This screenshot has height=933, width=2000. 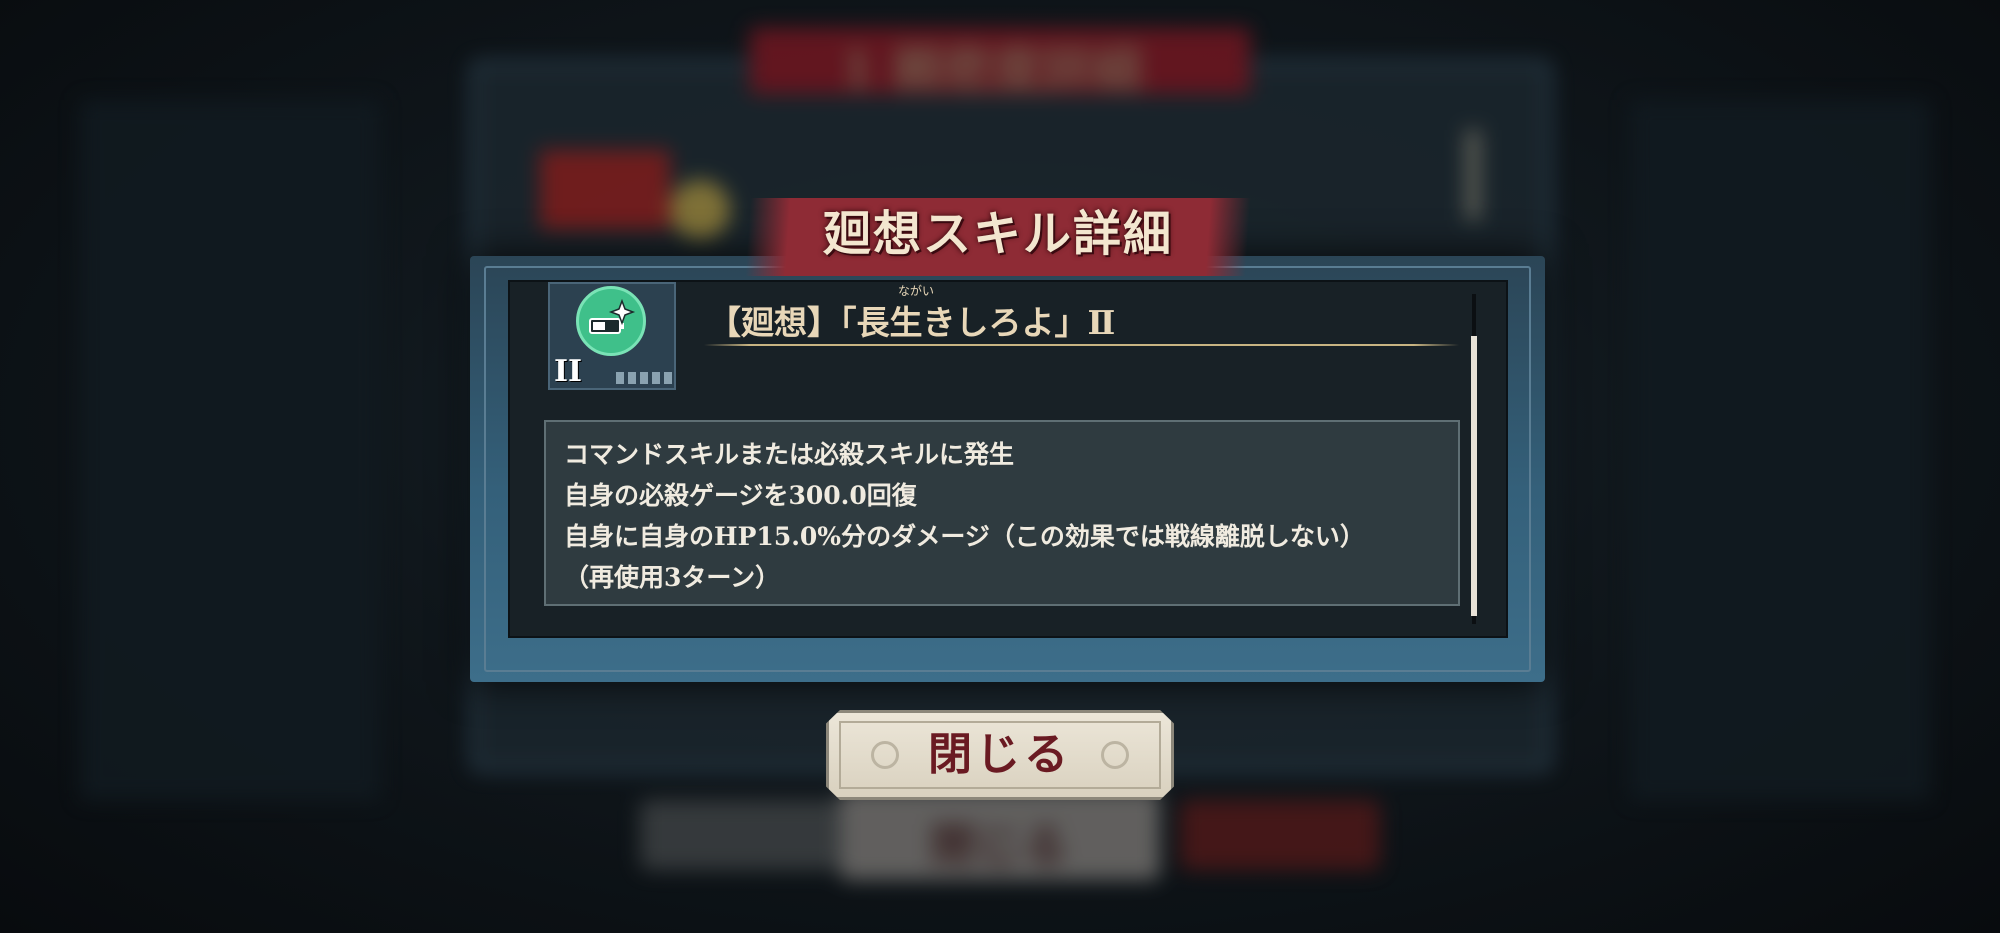 What do you see at coordinates (568, 371) in the screenshot?
I see `skill-level-badge: II` at bounding box center [568, 371].